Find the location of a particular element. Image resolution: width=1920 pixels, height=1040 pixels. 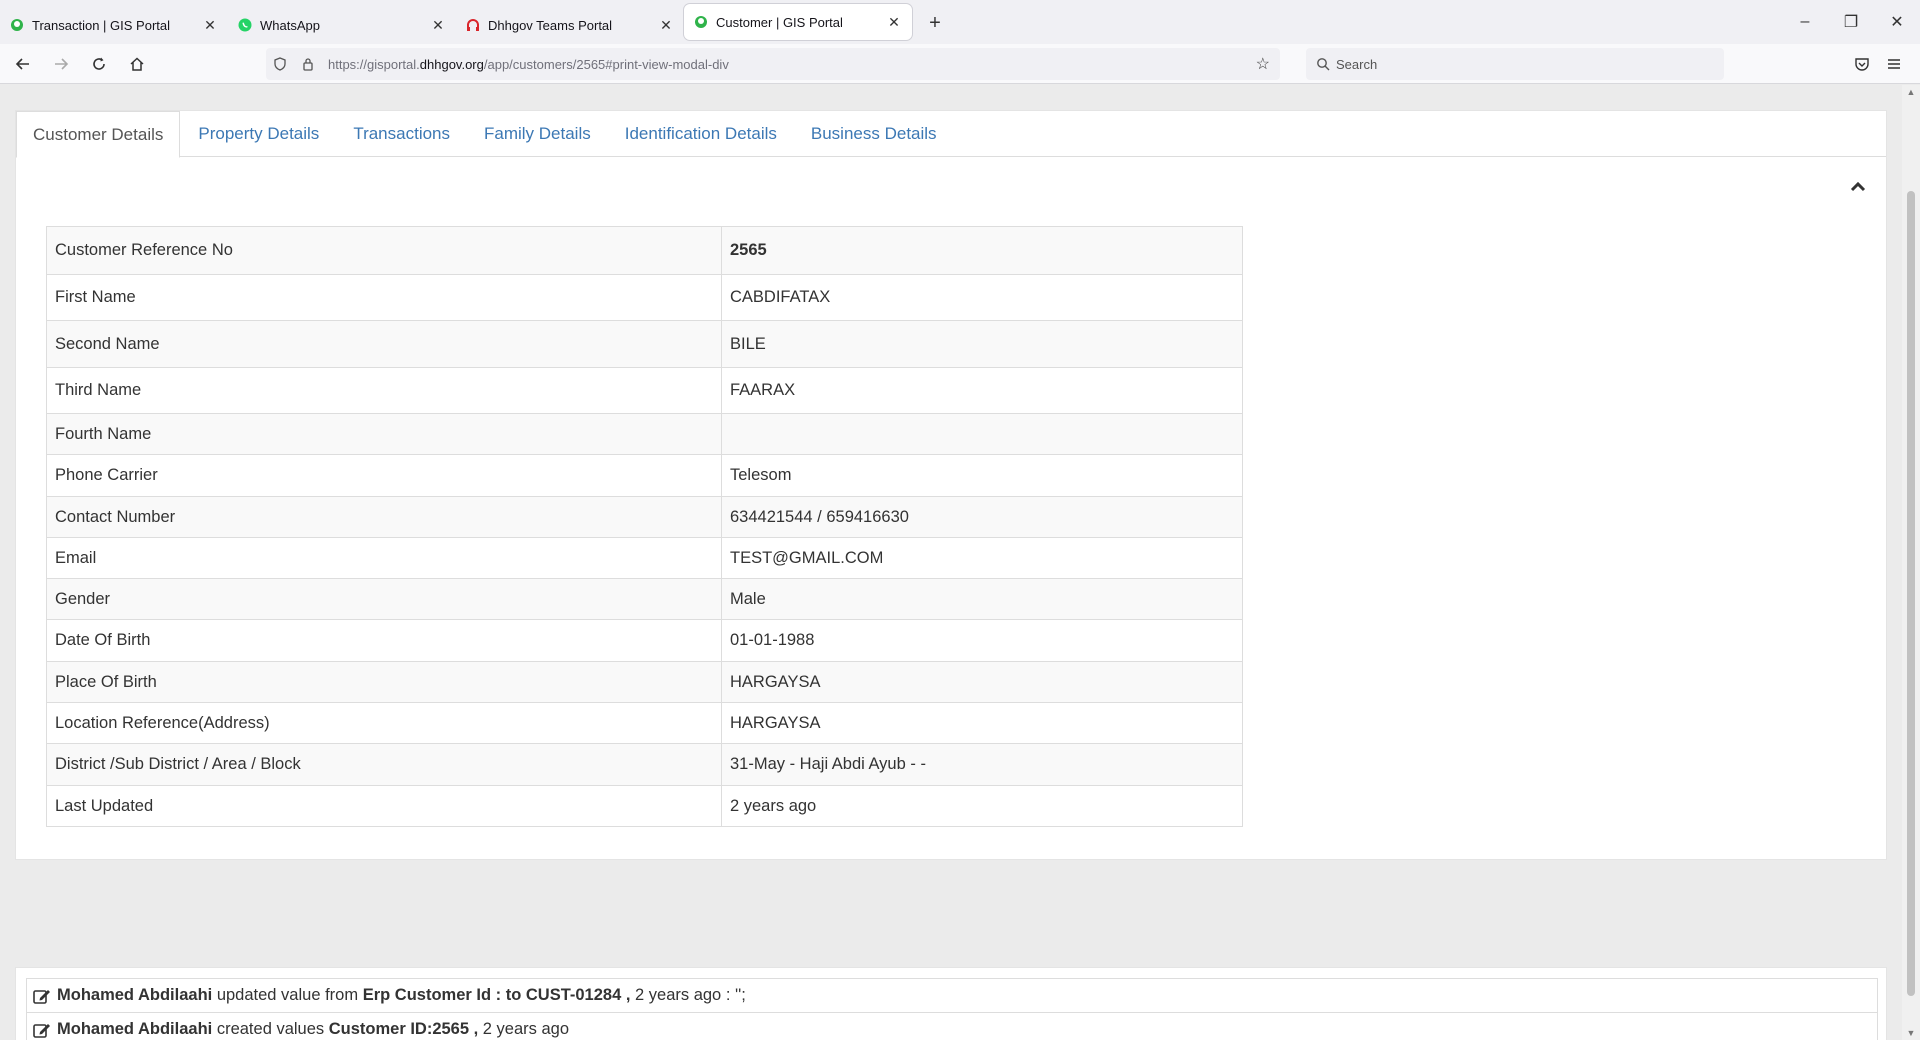

scroll-down-icon: ▼ is located at coordinates (1911, 1033).